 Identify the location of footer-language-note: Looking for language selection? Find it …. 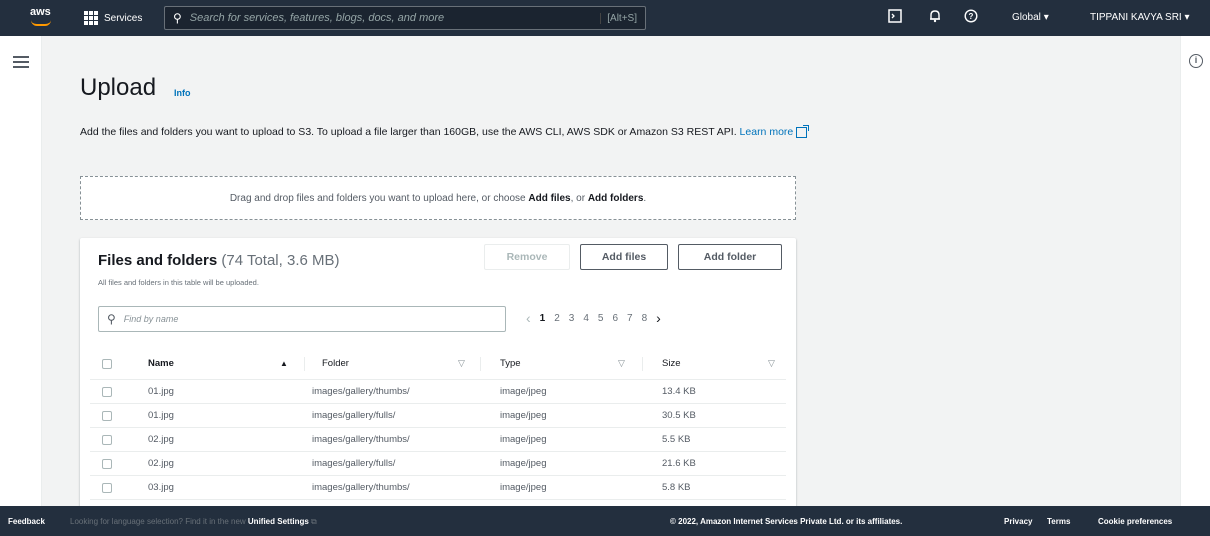
(193, 522).